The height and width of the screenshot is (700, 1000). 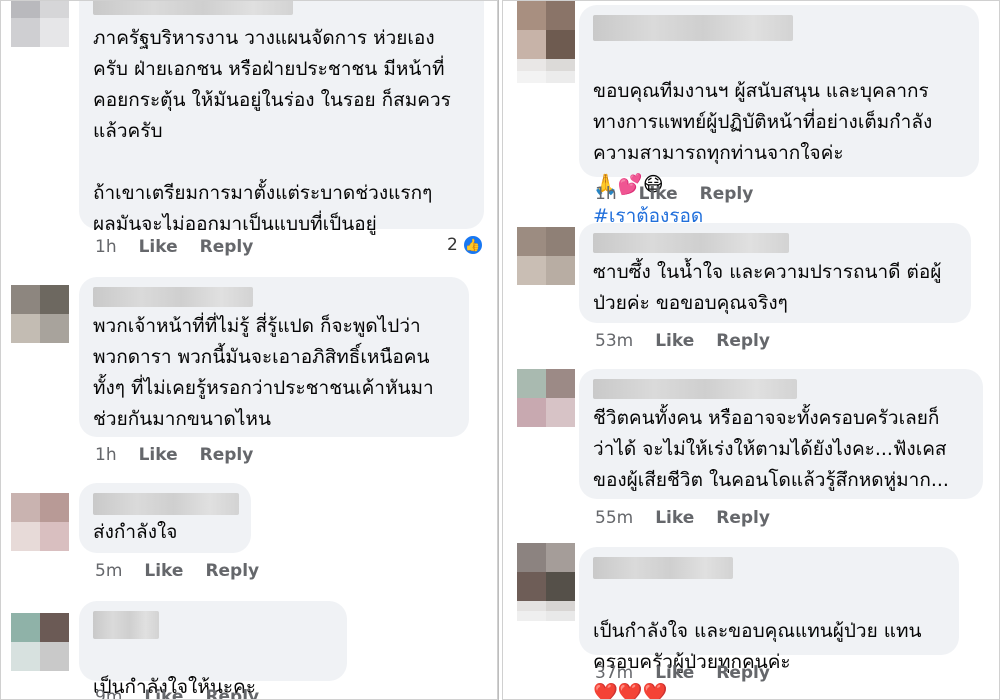 What do you see at coordinates (630, 690) in the screenshot?
I see `three-hearts-emoji-icon: ❤️❤️❤️` at bounding box center [630, 690].